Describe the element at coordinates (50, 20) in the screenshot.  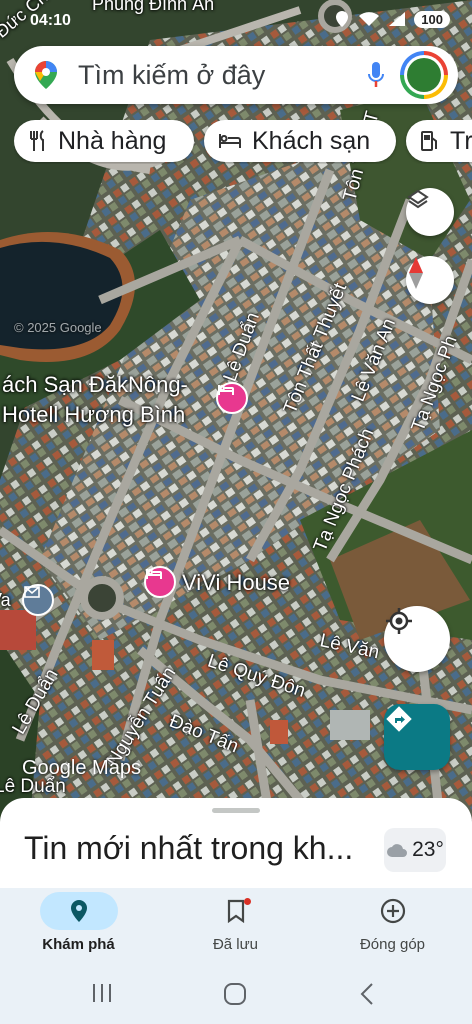
I see `status-time: 04:10` at that location.